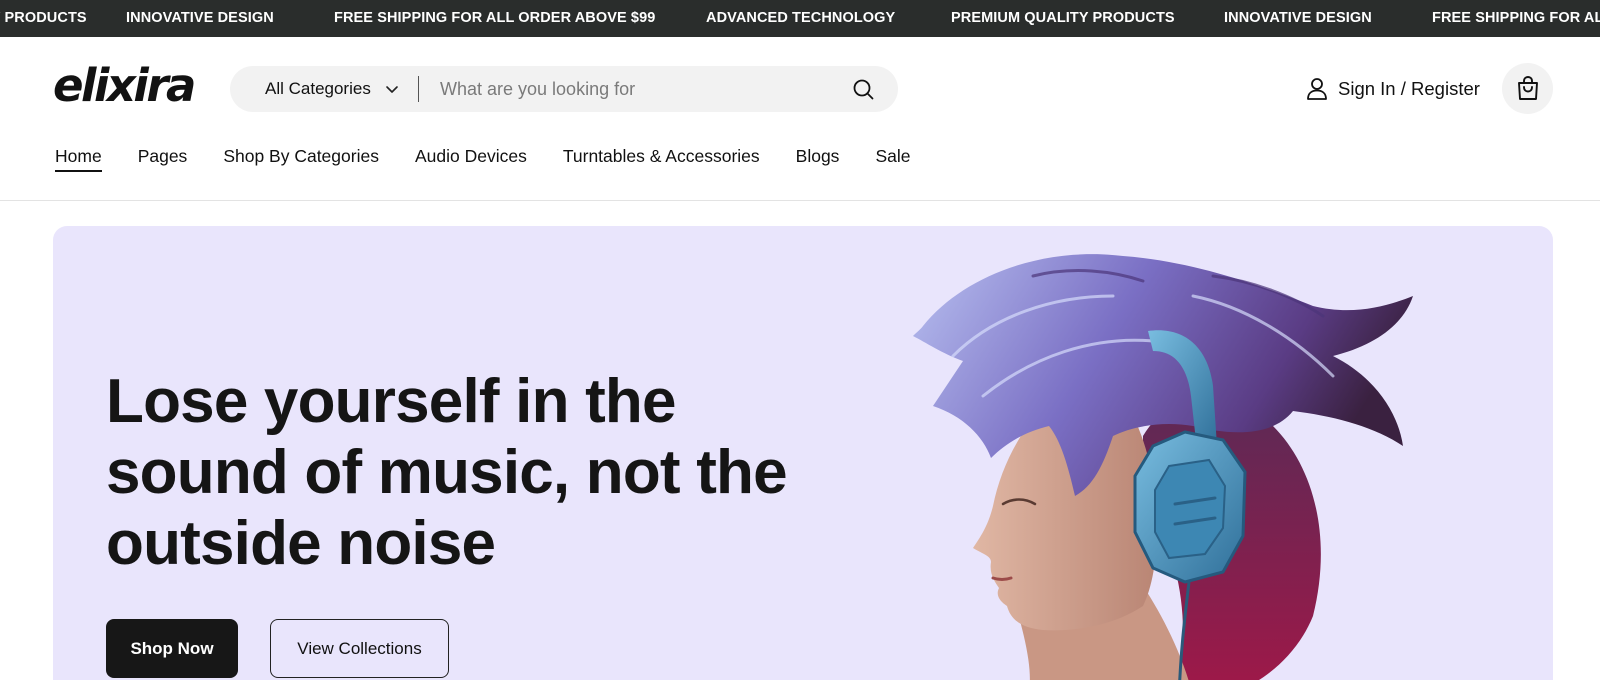 This screenshot has width=1600, height=680. What do you see at coordinates (863, 89) in the screenshot?
I see `search-icon` at bounding box center [863, 89].